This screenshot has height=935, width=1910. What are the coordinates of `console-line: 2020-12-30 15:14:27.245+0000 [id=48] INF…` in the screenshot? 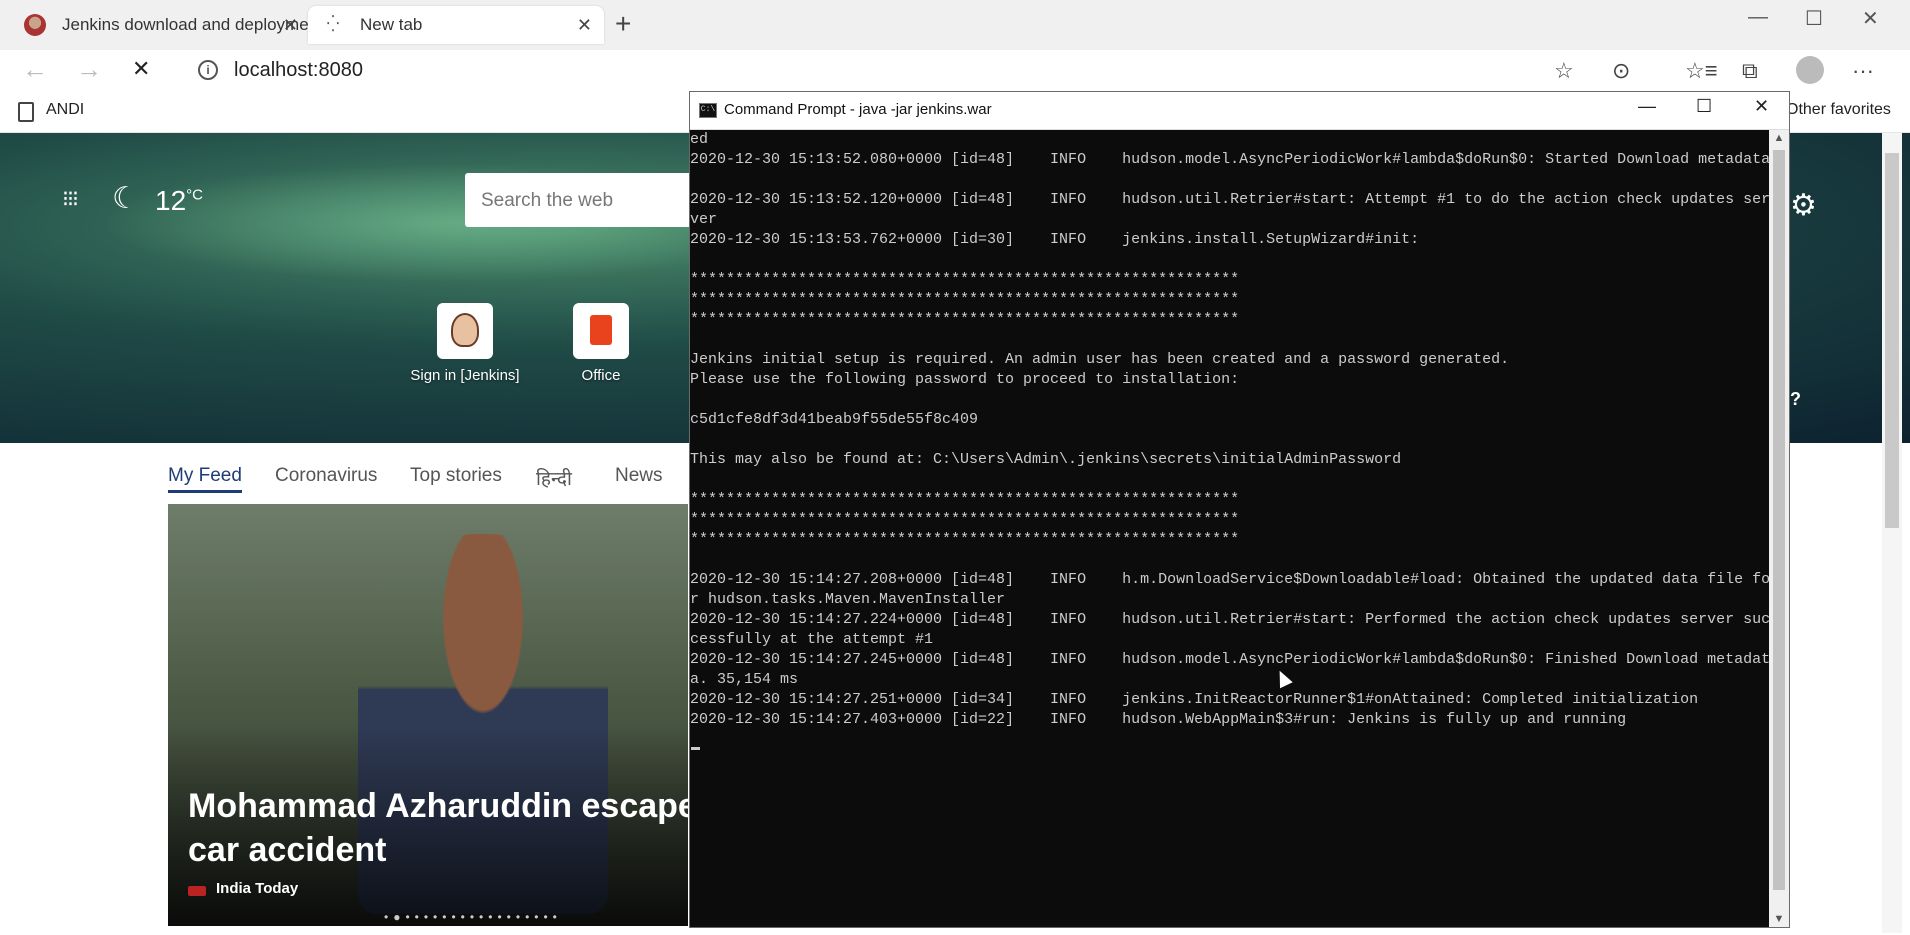 It's located at (1229, 659).